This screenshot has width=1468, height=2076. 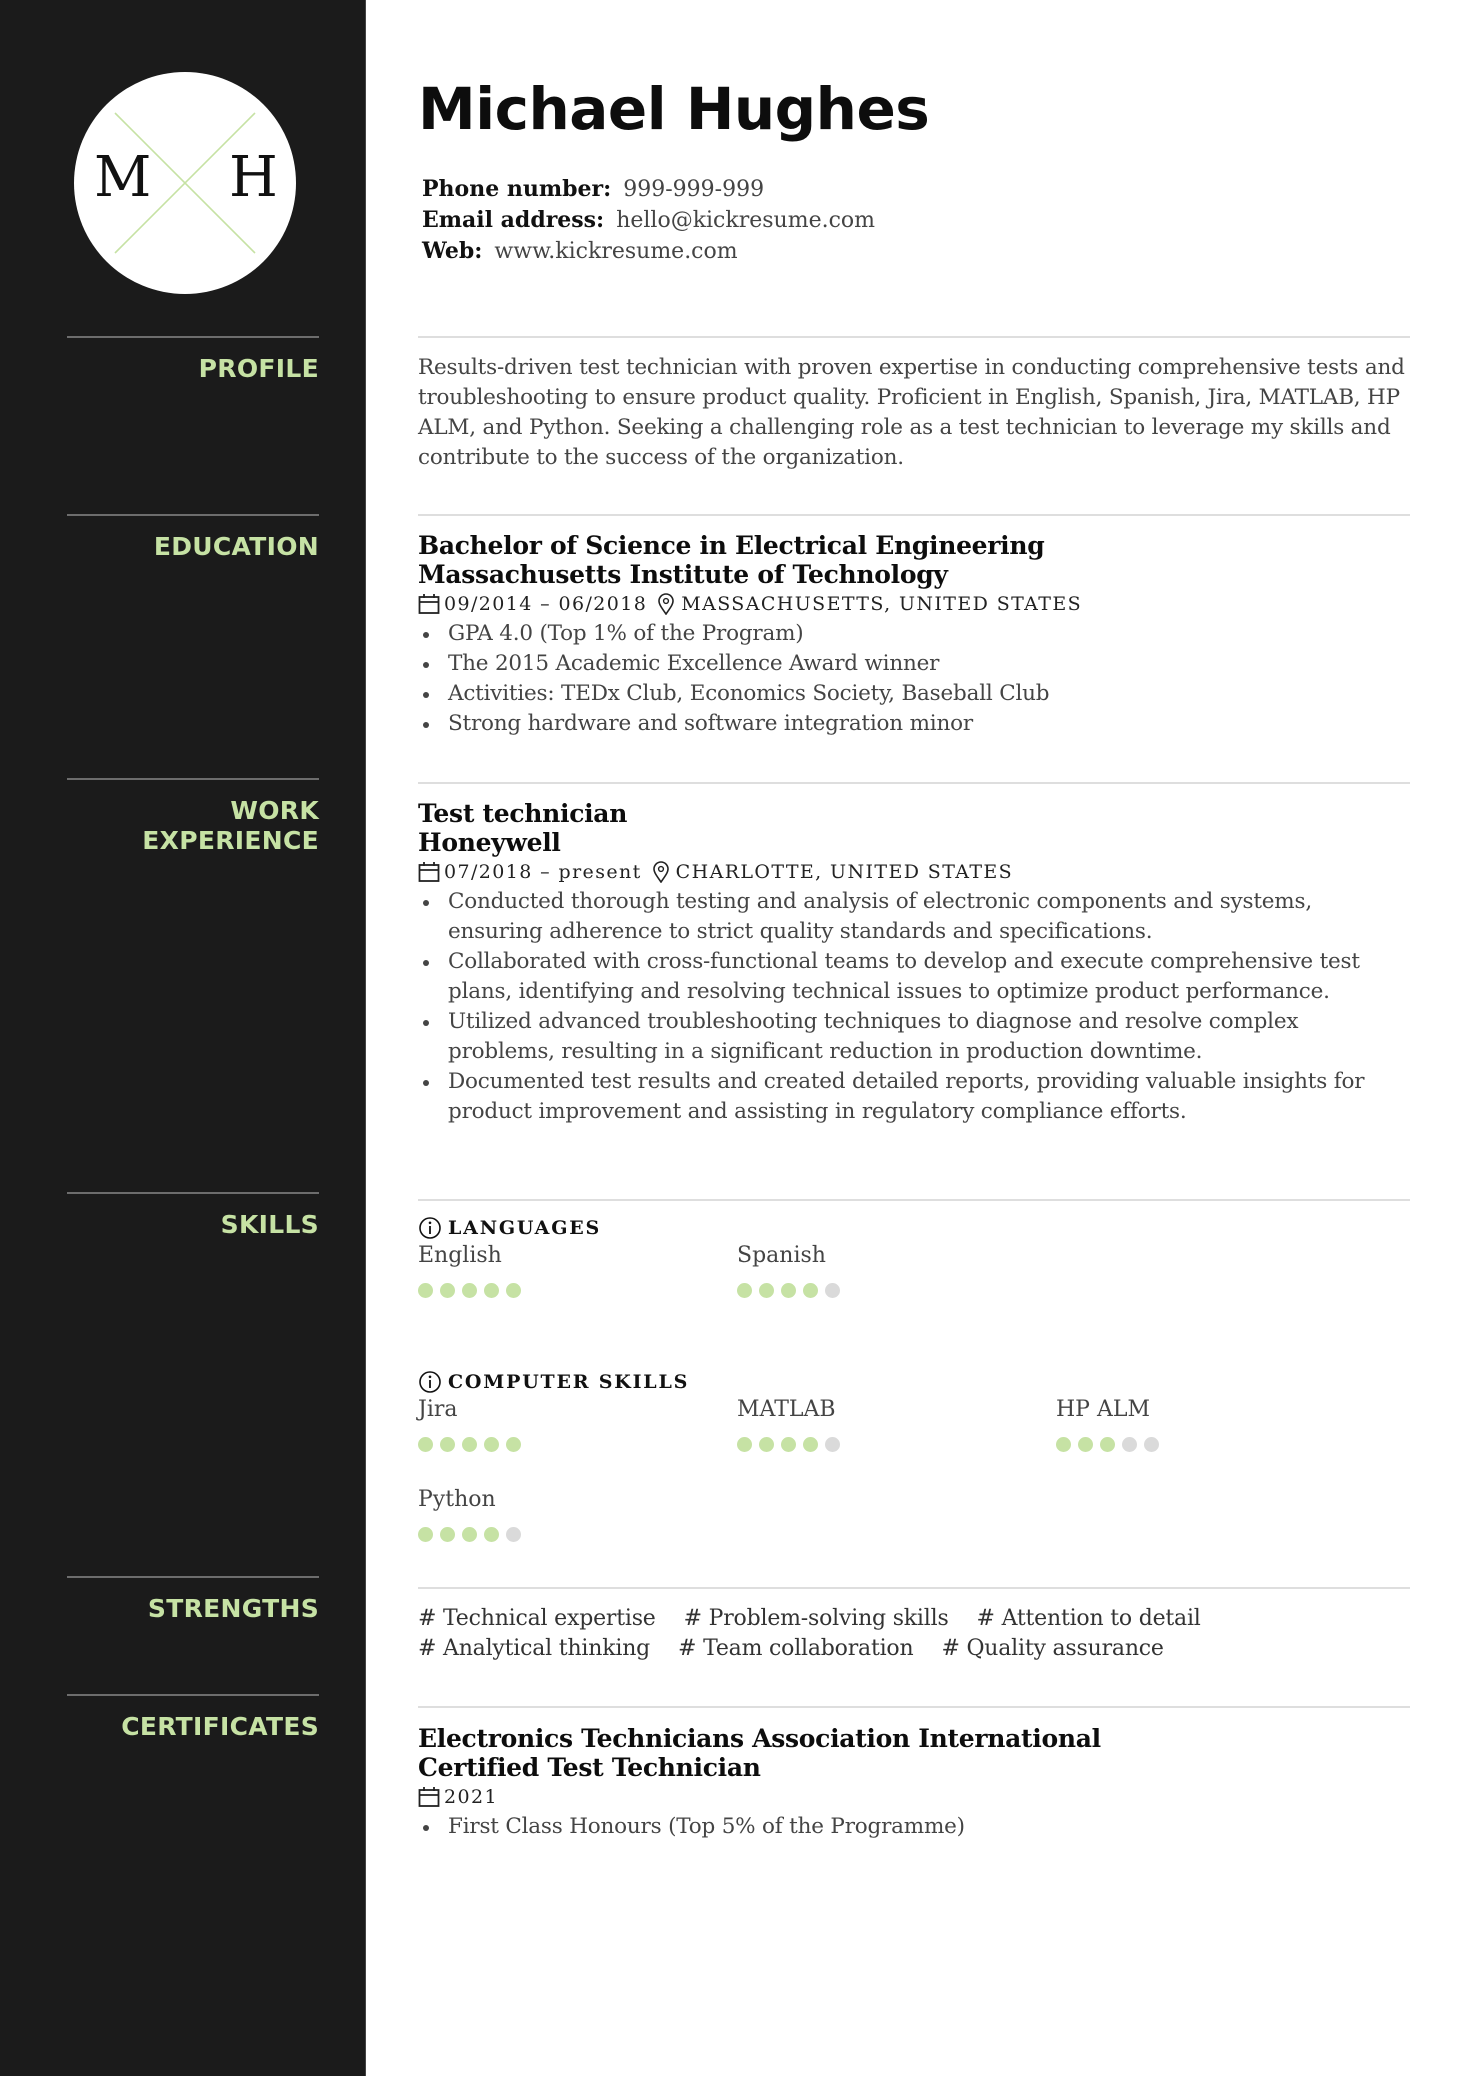 I want to click on list-item: GPA 4.0 (Top 1% of the Program), so click(x=914, y=634).